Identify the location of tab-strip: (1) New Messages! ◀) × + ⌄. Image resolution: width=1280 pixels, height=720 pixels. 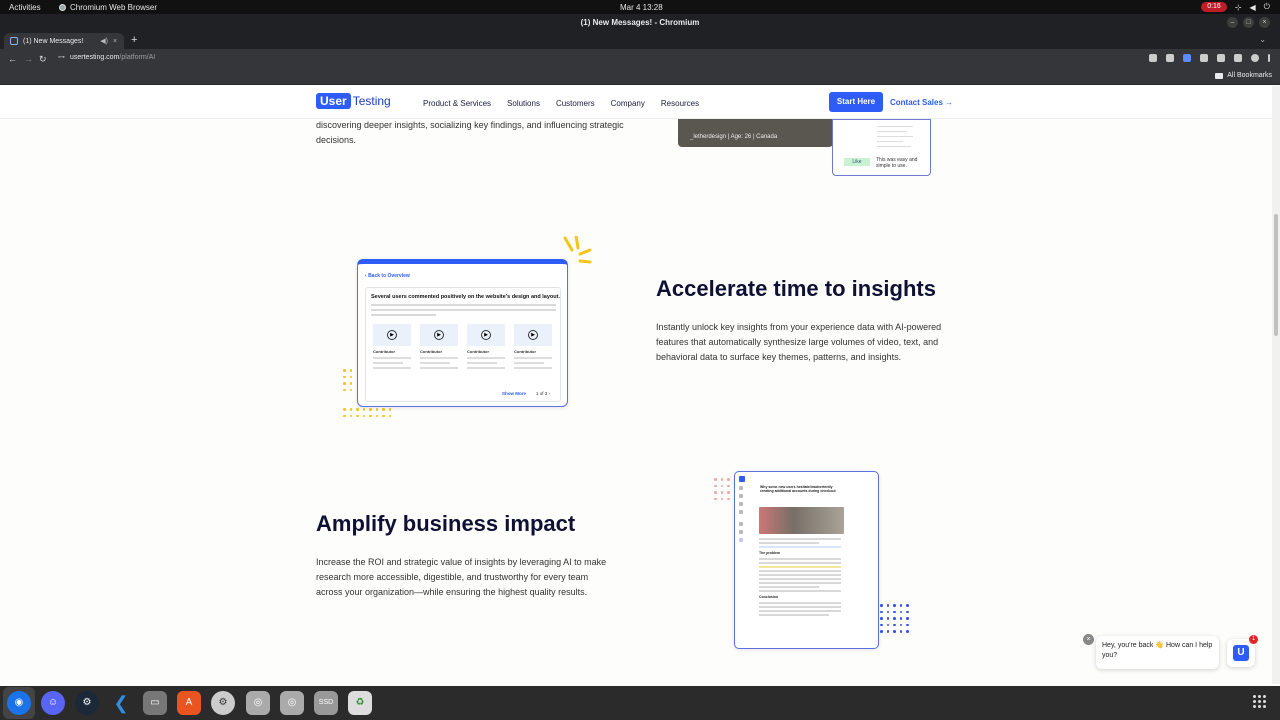
(640, 40).